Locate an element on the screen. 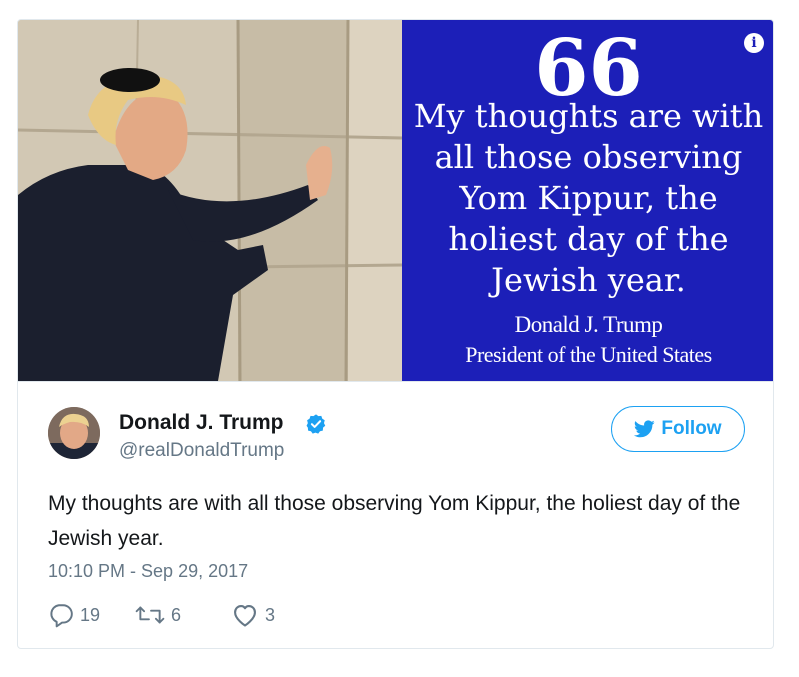 This screenshot has width=799, height=677. reply-button: 19 is located at coordinates (74, 615).